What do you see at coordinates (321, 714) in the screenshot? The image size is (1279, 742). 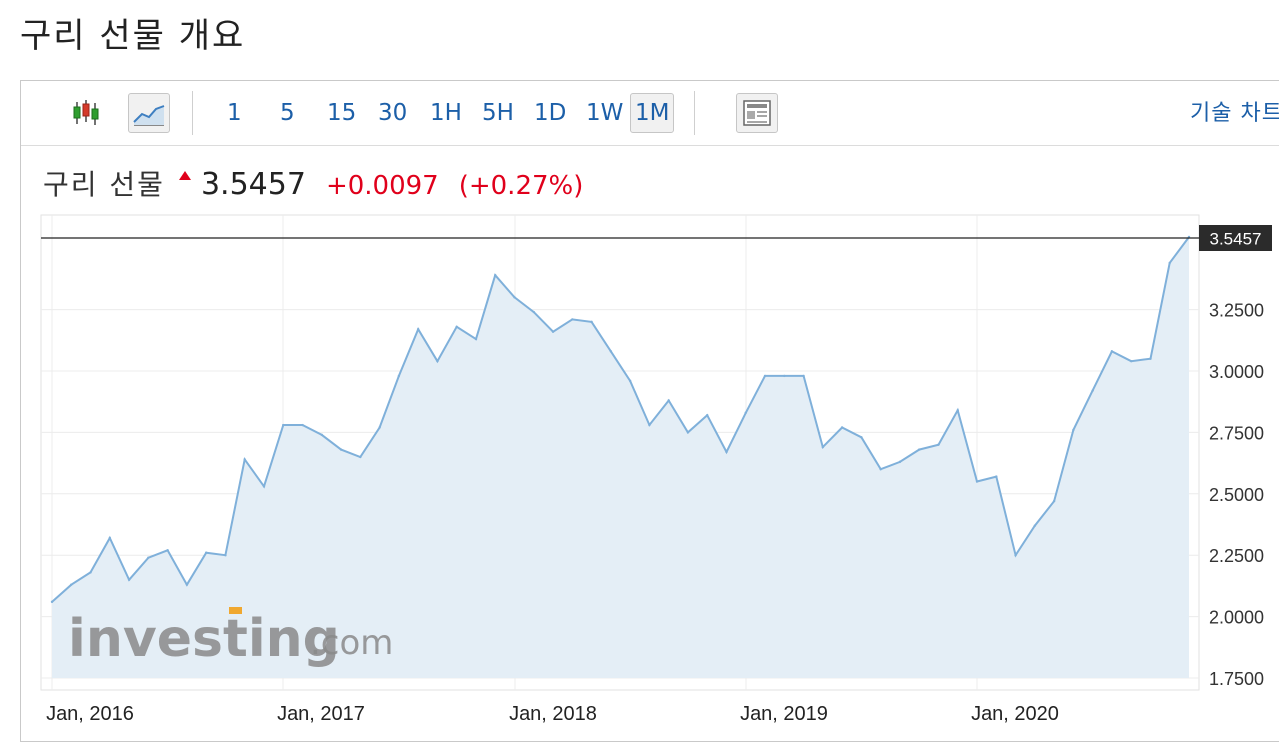 I see `x-tick-label: Jan, 2017` at bounding box center [321, 714].